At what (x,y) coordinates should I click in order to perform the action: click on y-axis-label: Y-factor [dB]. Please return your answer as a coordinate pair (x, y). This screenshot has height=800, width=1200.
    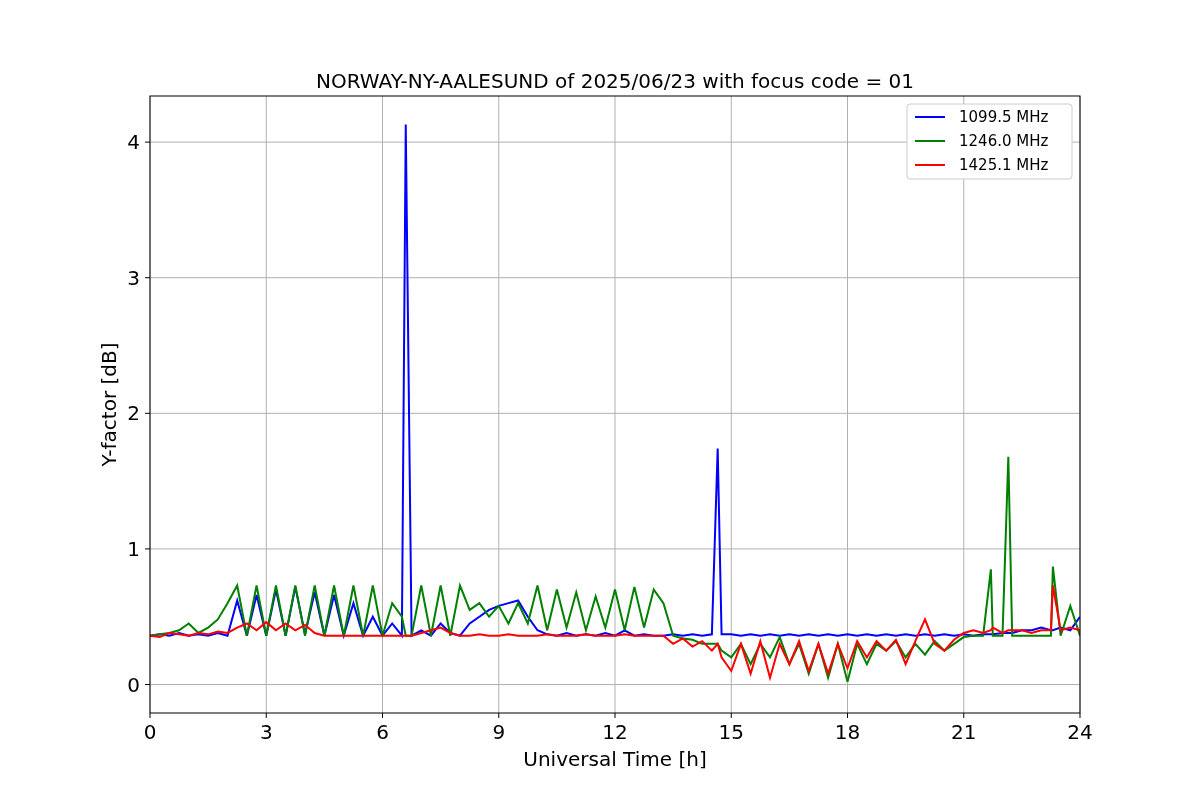
    Looking at the image, I should click on (109, 404).